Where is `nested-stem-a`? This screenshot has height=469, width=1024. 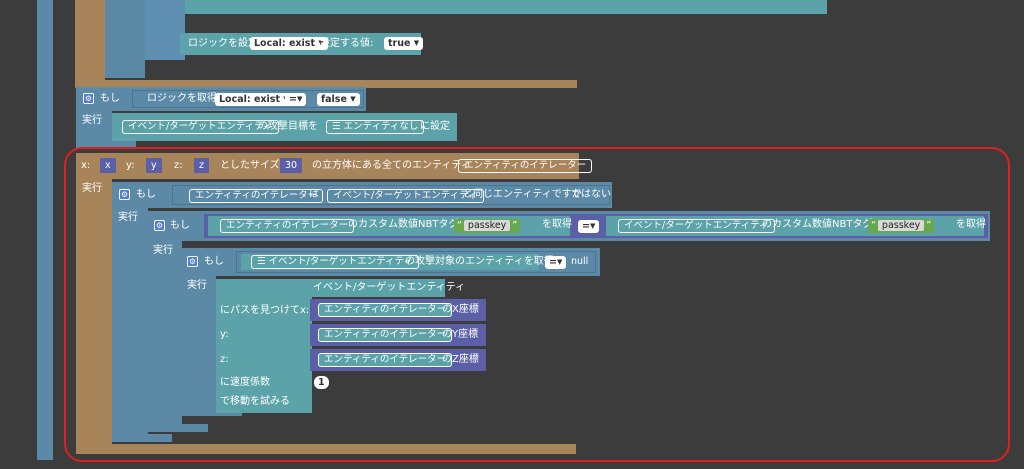 nested-stem-a is located at coordinates (125, 39).